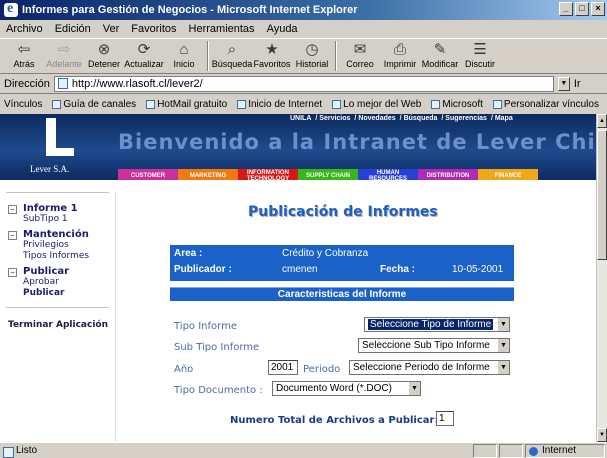 The image size is (607, 458). What do you see at coordinates (300, 118) in the screenshot?
I see `top-link-unila: UNILA` at bounding box center [300, 118].